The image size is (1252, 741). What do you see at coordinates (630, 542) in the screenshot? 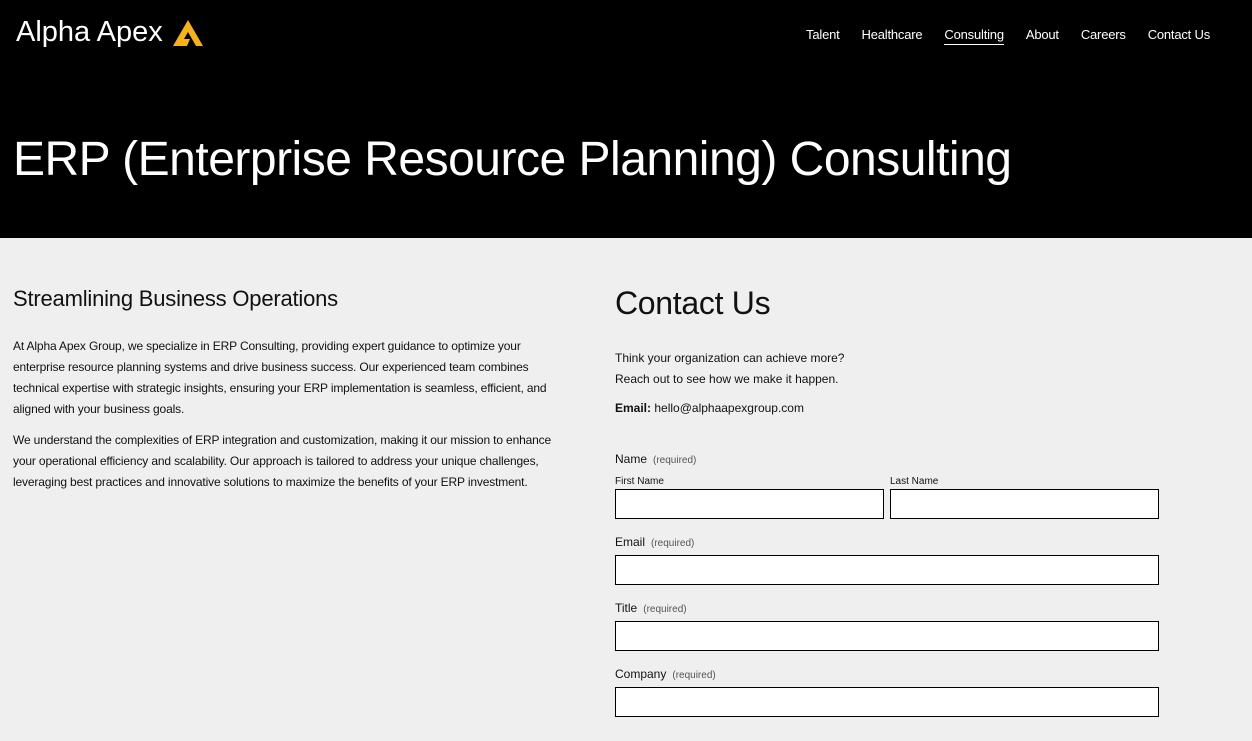
I see `email-field-label-text: Email` at bounding box center [630, 542].